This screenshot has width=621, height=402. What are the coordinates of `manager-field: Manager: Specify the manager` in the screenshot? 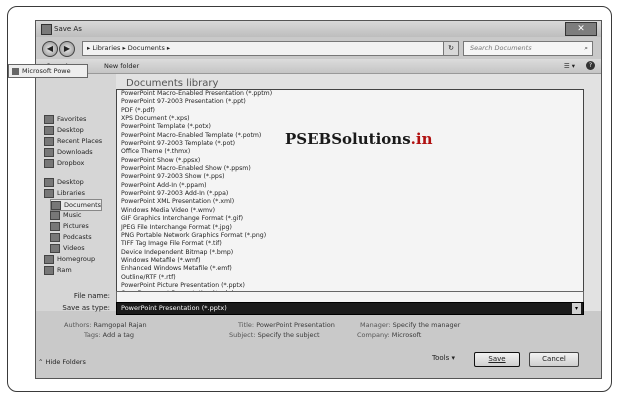 It's located at (410, 325).